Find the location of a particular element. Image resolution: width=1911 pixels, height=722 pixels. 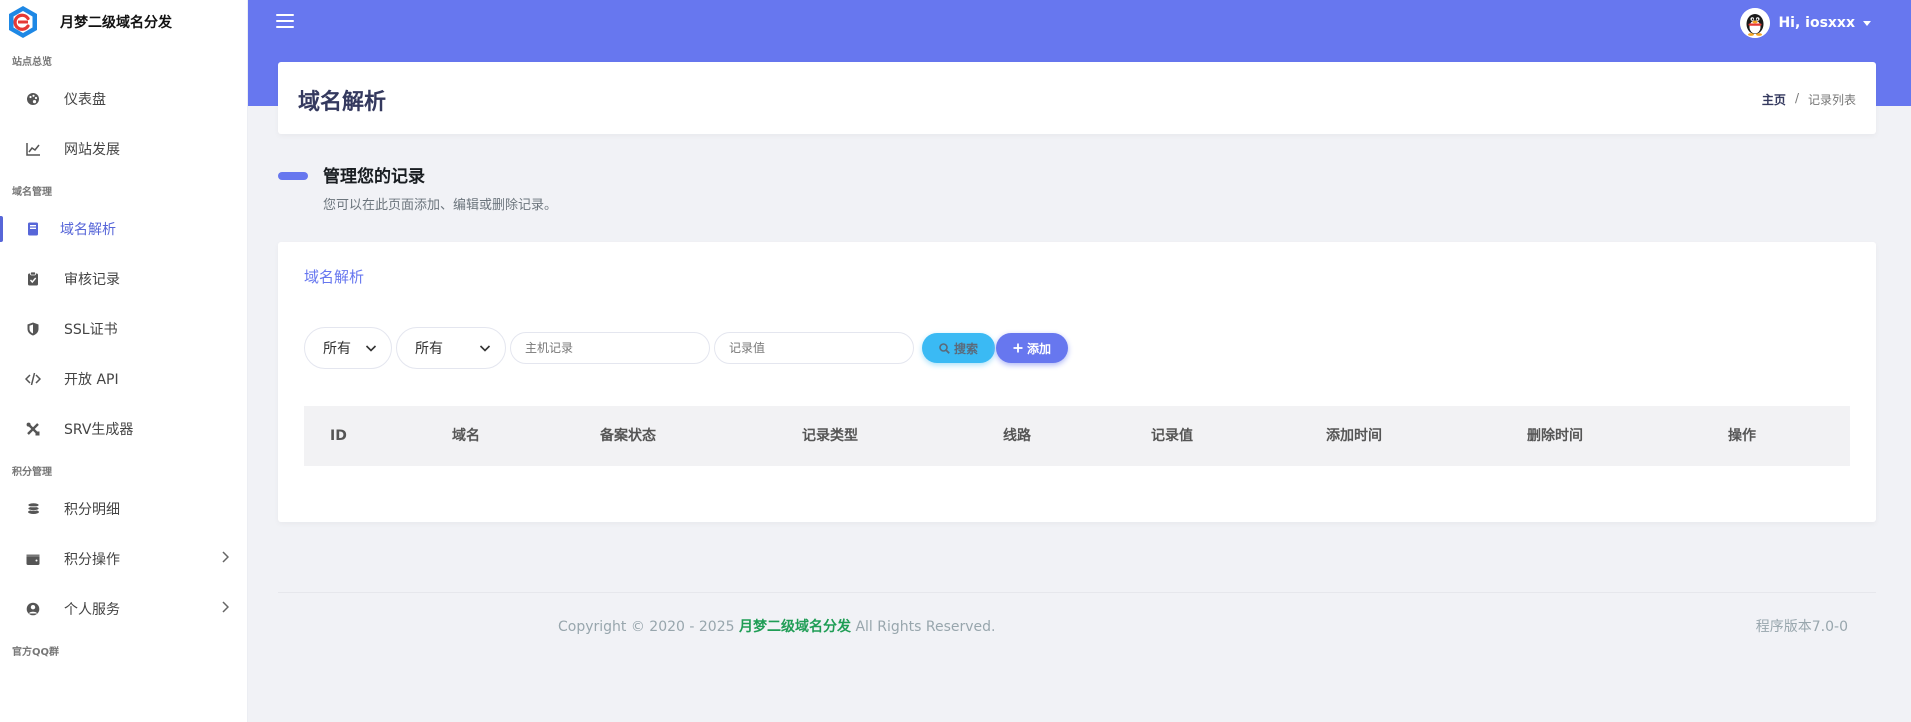

filter-select-2: 所有 is located at coordinates (451, 348).